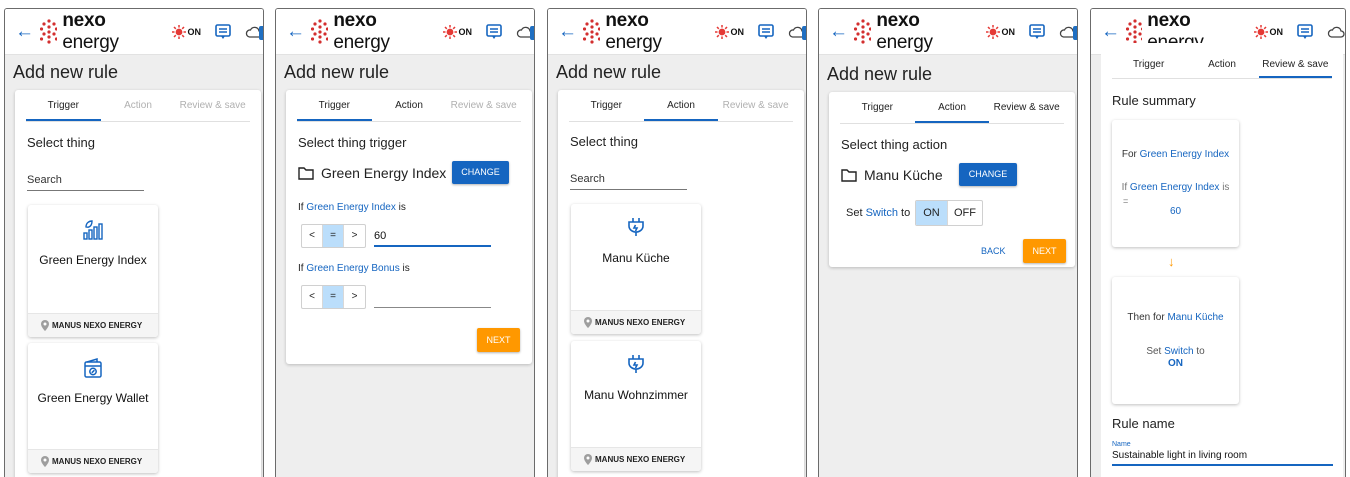  Describe the element at coordinates (1175, 211) in the screenshot. I see `trigger-value: 60` at that location.